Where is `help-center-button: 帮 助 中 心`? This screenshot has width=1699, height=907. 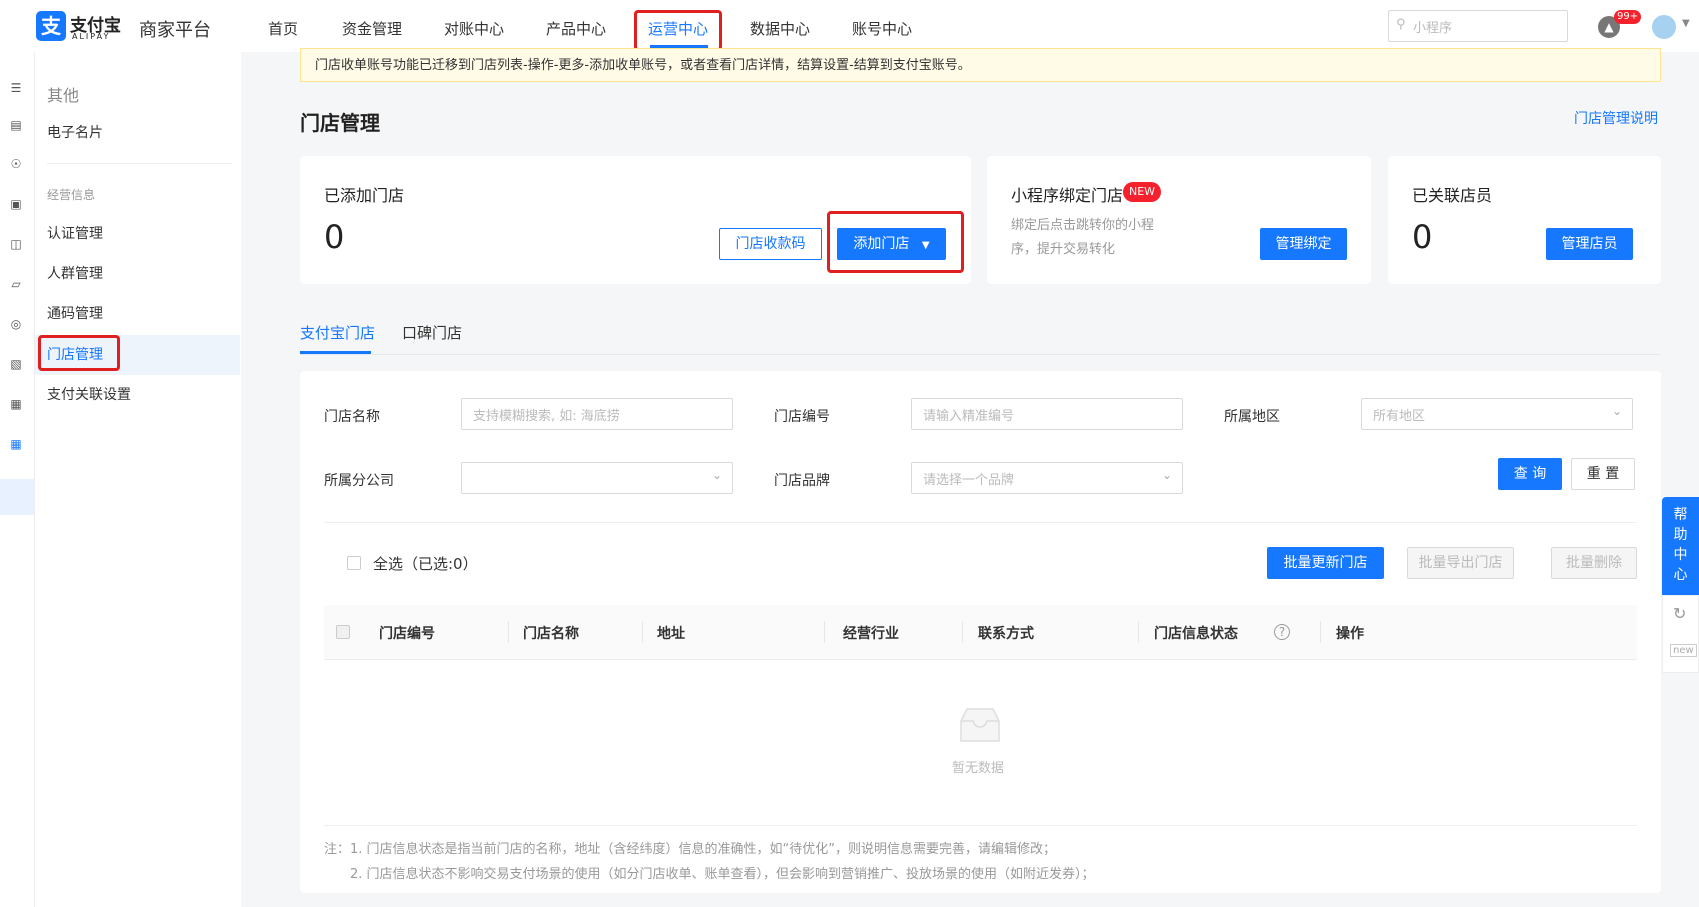 help-center-button: 帮 助 中 心 is located at coordinates (1680, 546).